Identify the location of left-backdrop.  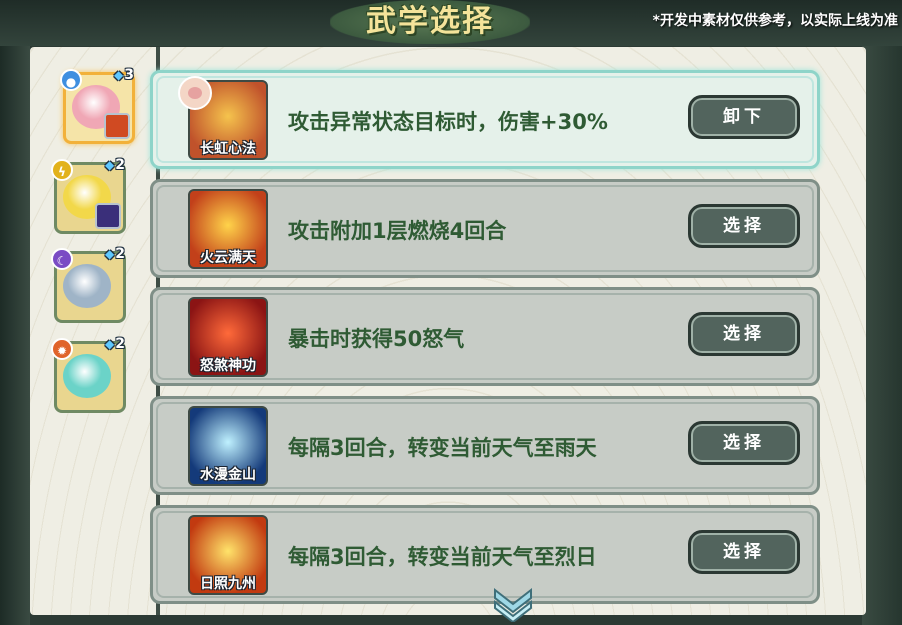
(15, 312).